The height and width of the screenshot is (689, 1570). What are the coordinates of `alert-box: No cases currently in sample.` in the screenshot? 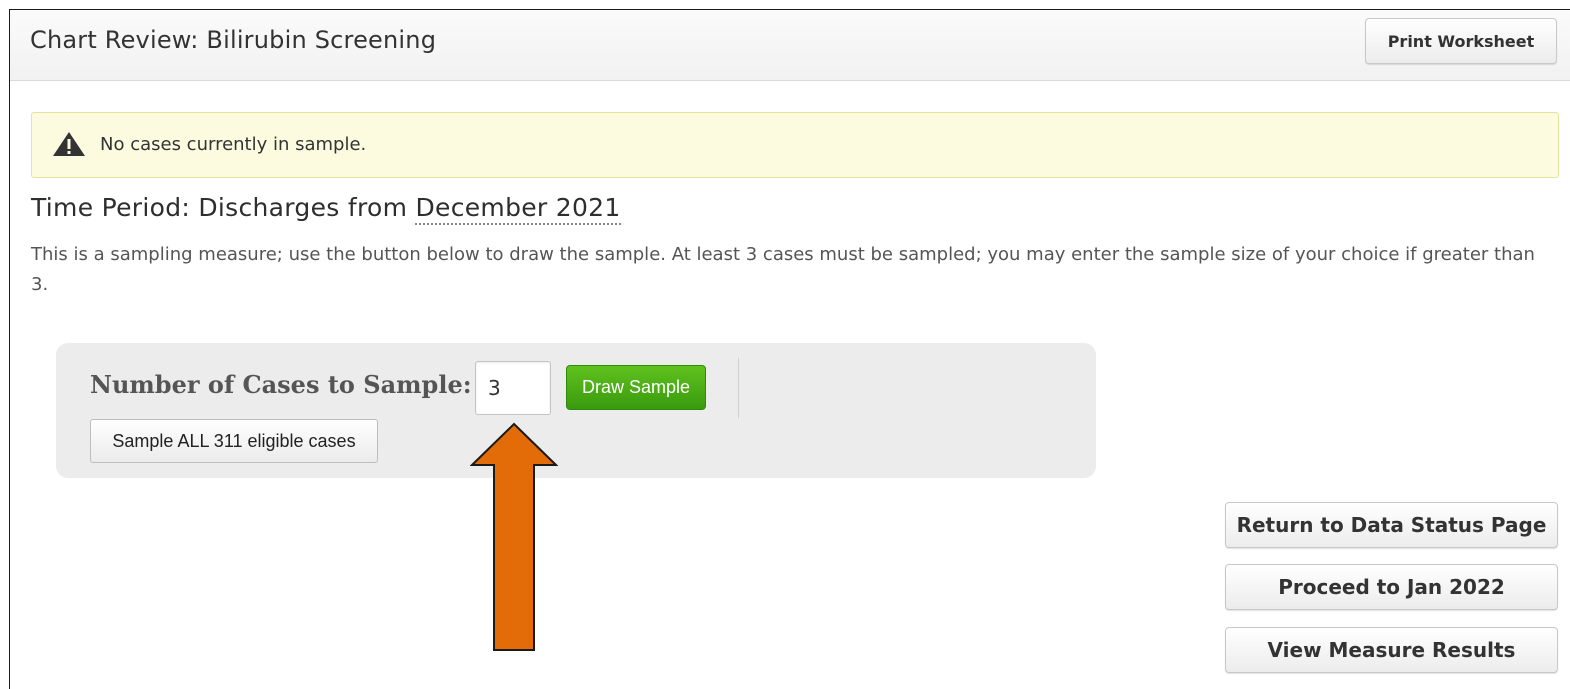 It's located at (795, 145).